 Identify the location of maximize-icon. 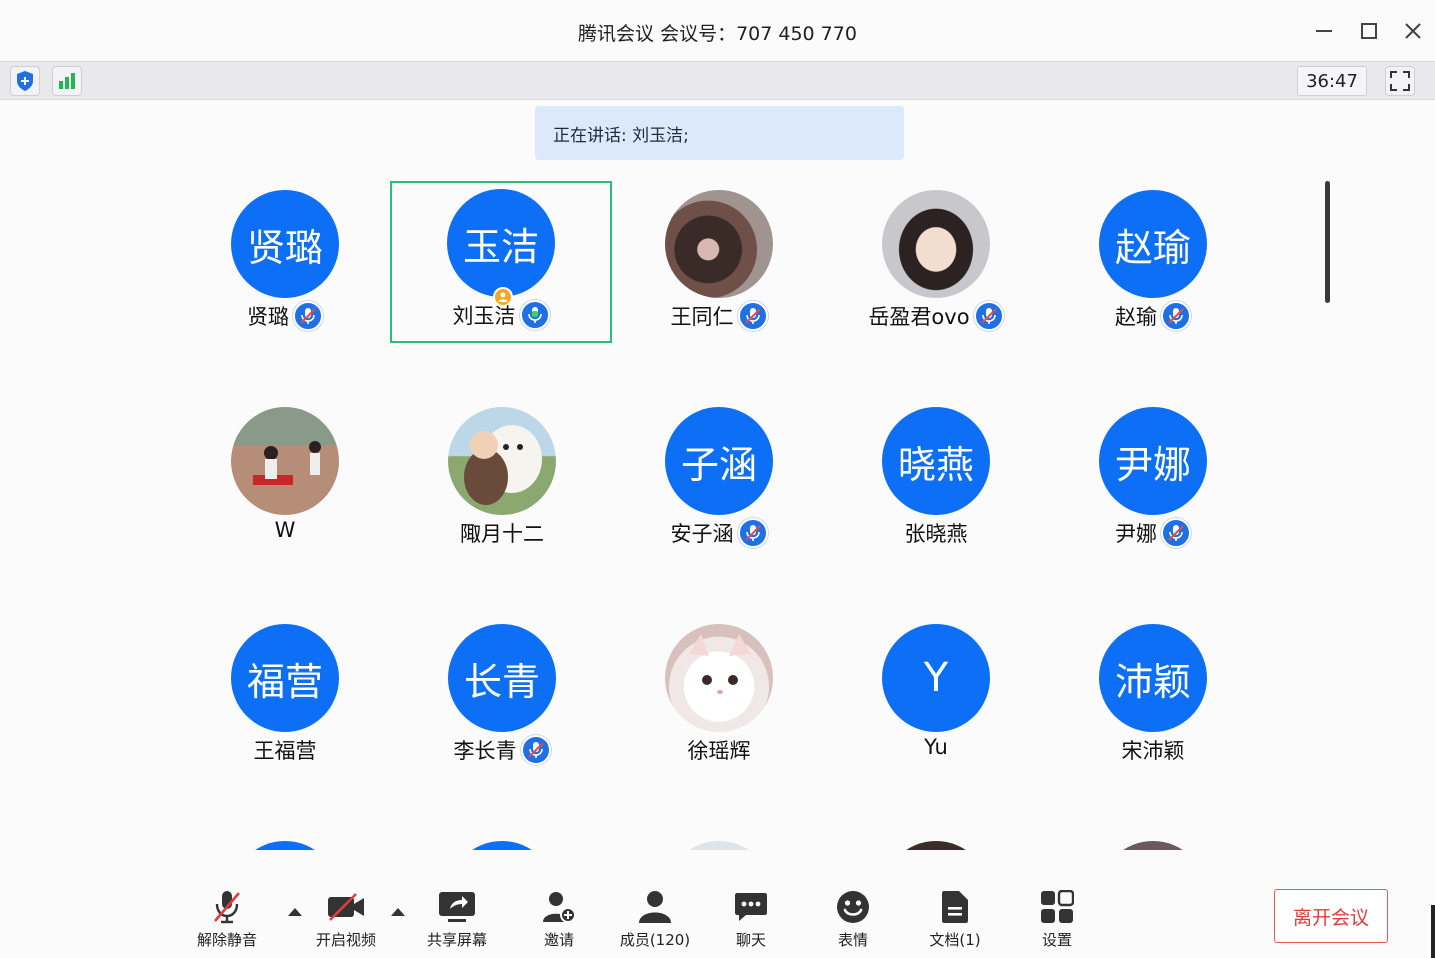
(1369, 31).